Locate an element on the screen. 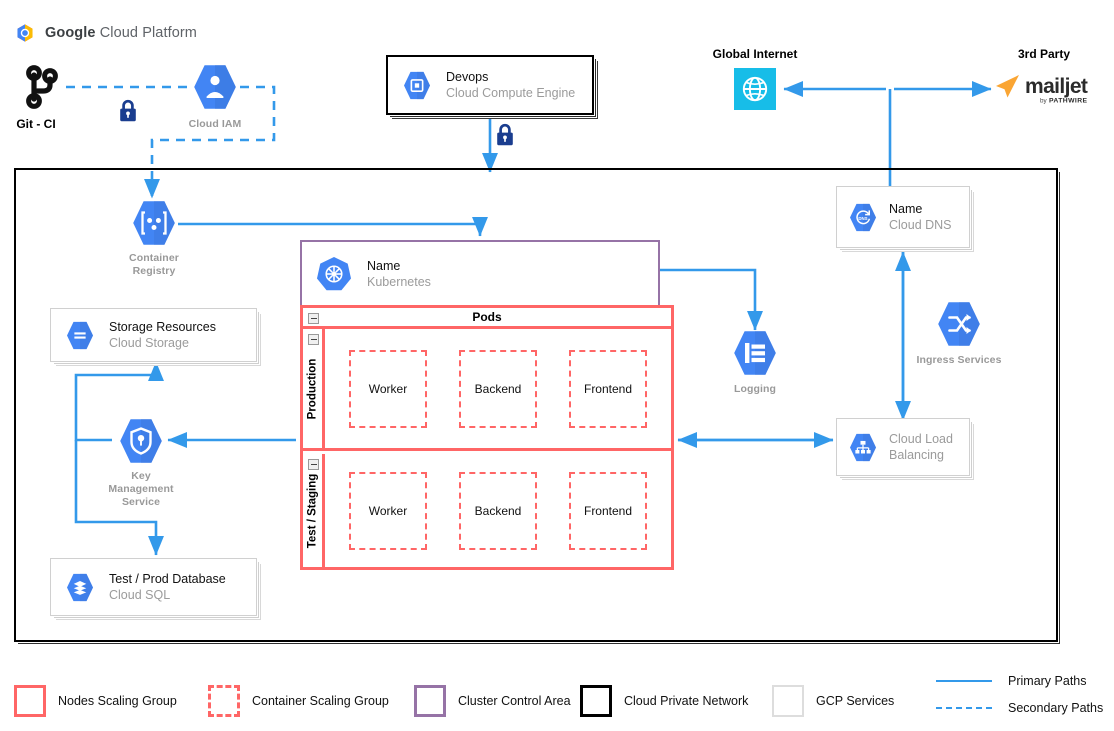 The width and height of the screenshot is (1114, 731). cluster-title: Name is located at coordinates (384, 266).